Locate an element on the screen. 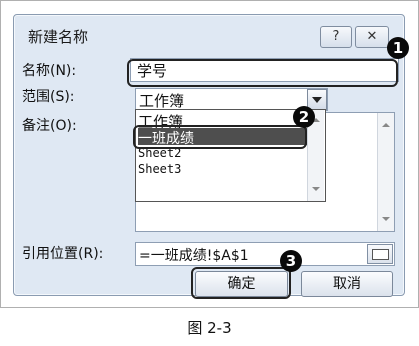  close-button: ✕ is located at coordinates (372, 37).